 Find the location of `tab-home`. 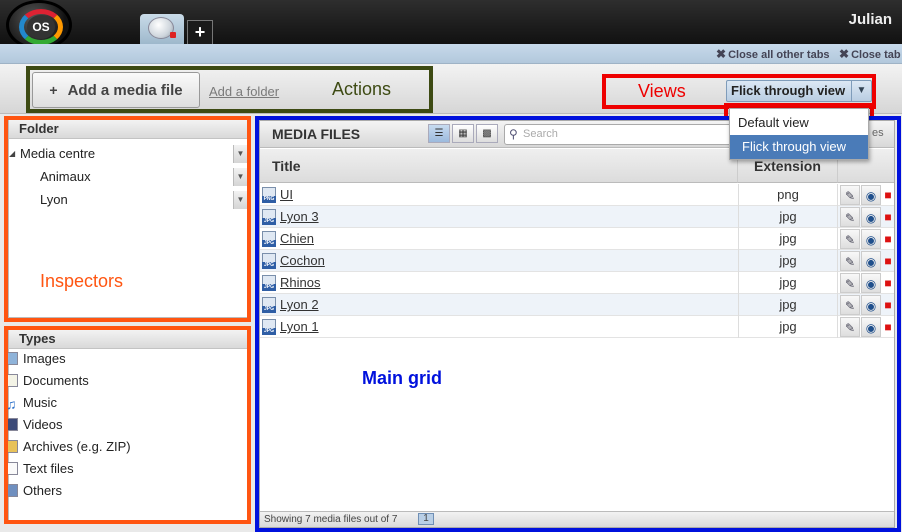

tab-home is located at coordinates (162, 29).